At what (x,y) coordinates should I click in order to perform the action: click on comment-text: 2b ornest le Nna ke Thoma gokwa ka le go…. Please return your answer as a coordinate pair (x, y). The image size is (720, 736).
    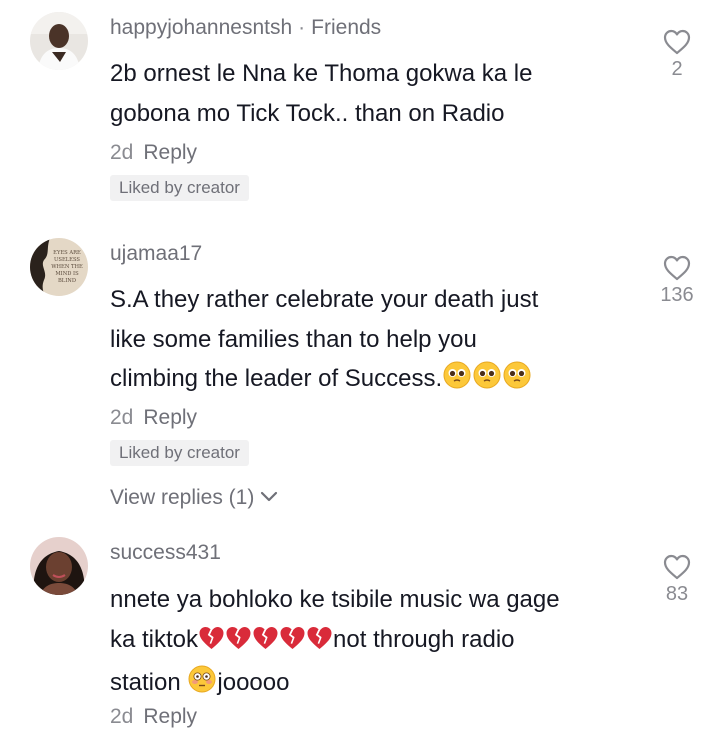
    Looking at the image, I should click on (370, 93).